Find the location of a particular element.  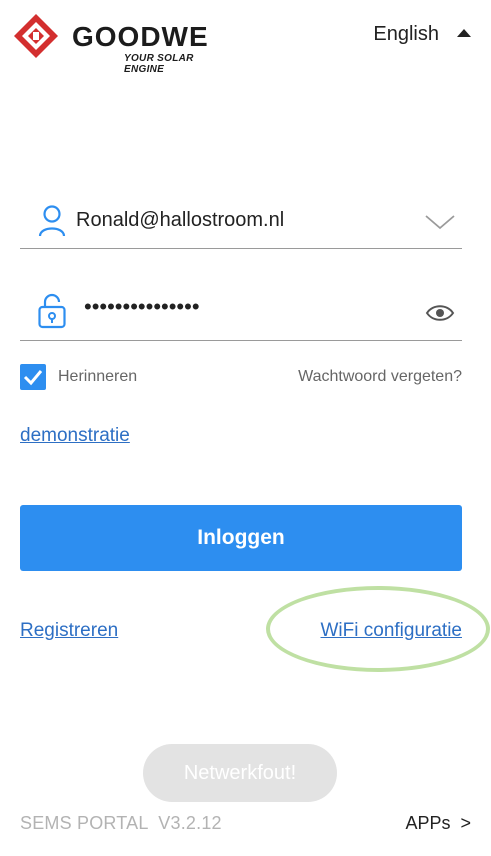

lock-icon is located at coordinates (52, 311).